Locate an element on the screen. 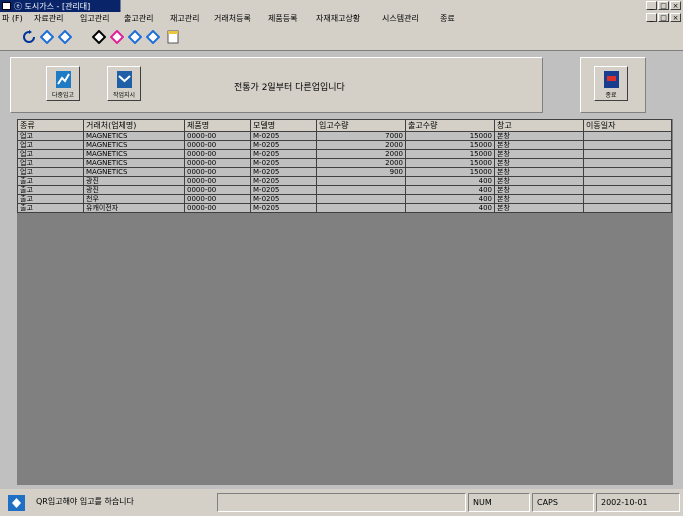 The image size is (683, 516). mdi-minimize-button: _ is located at coordinates (651, 17).